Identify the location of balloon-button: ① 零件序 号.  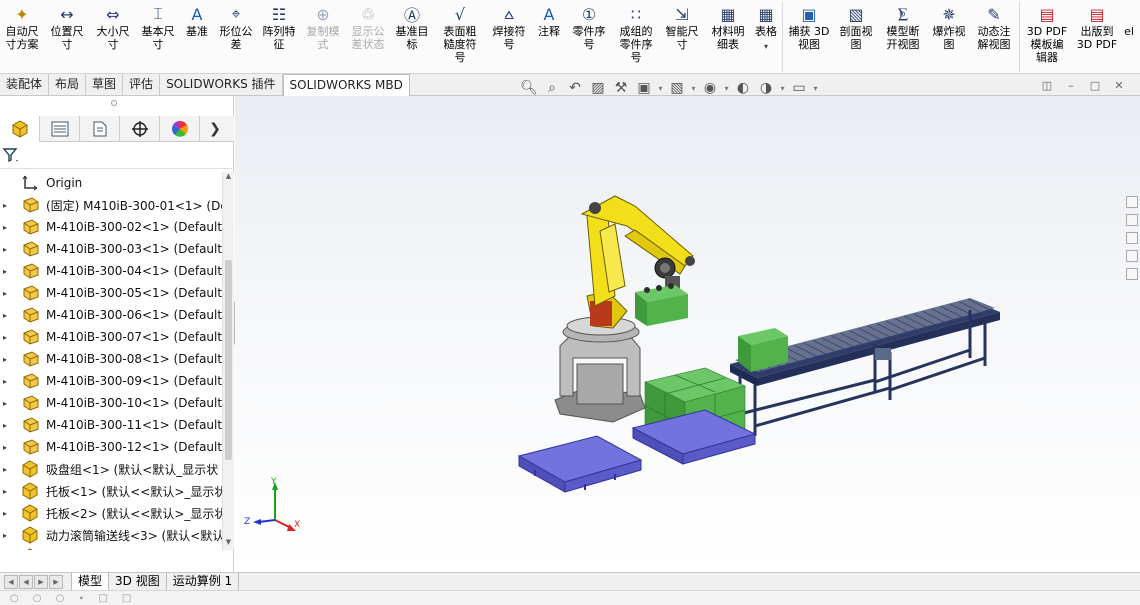
(589, 36).